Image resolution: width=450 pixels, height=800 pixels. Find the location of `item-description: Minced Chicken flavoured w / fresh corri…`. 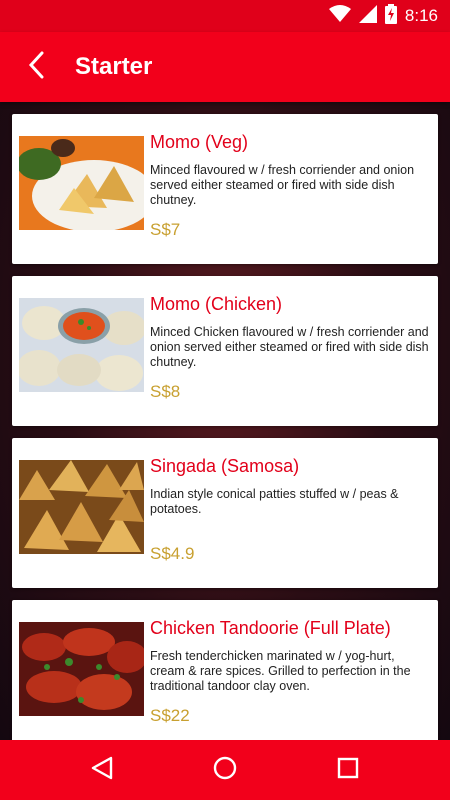

item-description: Minced Chicken flavoured w / fresh corri… is located at coordinates (289, 347).